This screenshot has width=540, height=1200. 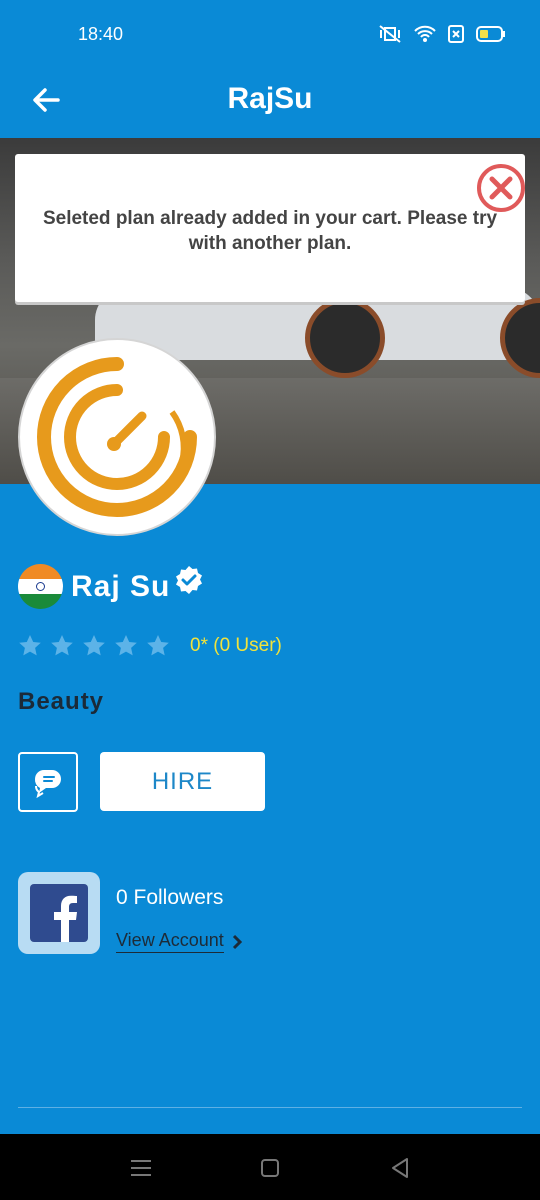 I want to click on hire-button: HIRE, so click(x=182, y=781).